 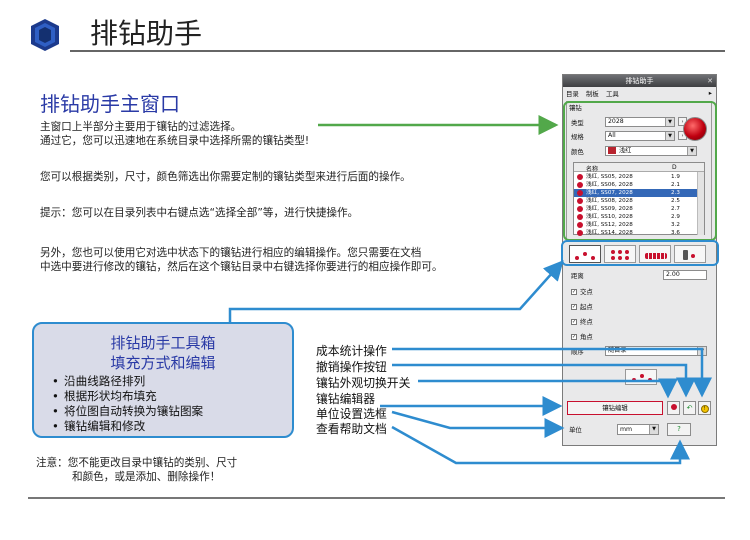 I want to click on header-divider, so click(x=397, y=51).